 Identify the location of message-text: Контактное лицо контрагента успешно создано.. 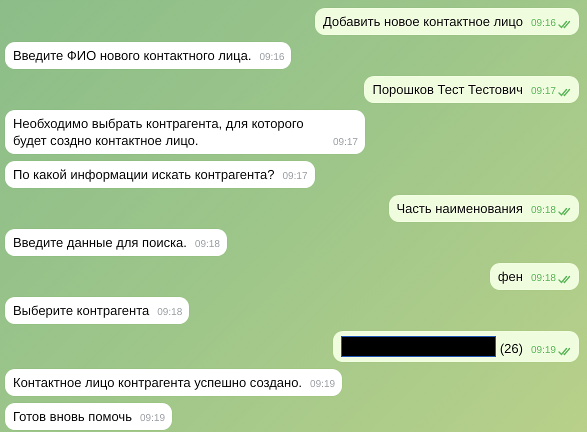
(157, 382).